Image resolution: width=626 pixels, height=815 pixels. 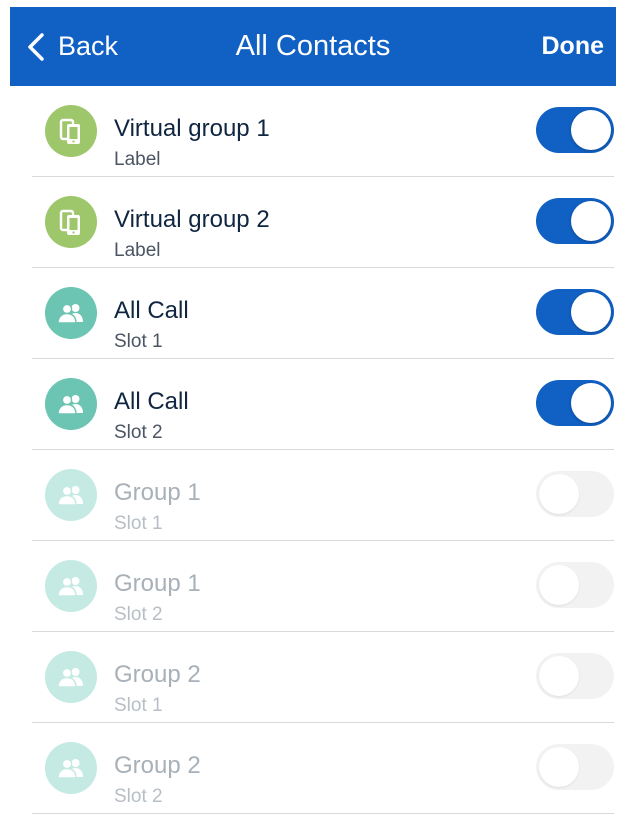 What do you see at coordinates (313, 46) in the screenshot?
I see `nav-bar: Back All Contacts Done` at bounding box center [313, 46].